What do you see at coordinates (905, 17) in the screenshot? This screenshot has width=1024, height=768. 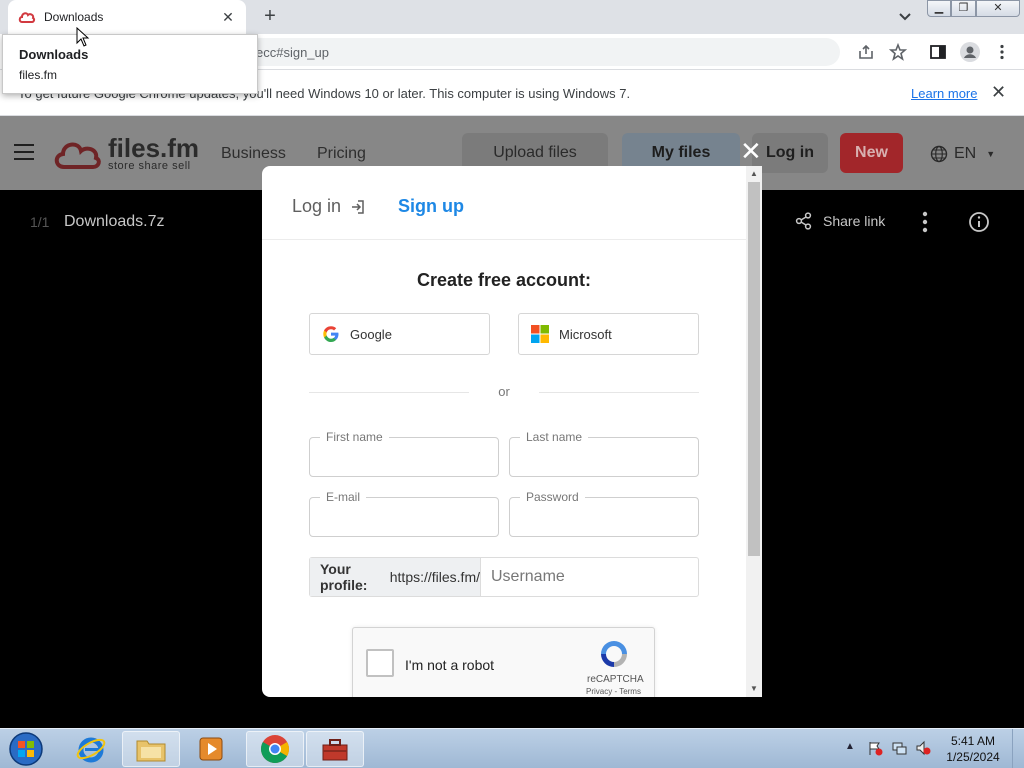 I see `tab-search-chevron-icon` at bounding box center [905, 17].